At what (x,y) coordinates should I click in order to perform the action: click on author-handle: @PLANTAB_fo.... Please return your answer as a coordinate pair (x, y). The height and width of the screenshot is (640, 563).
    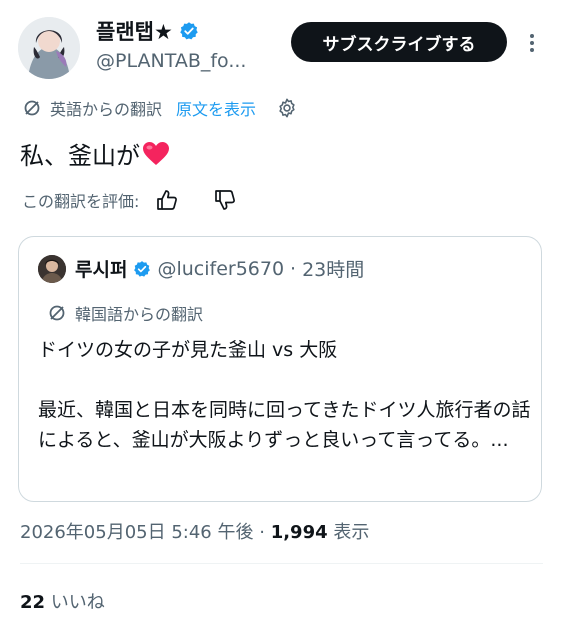
    Looking at the image, I should click on (171, 61).